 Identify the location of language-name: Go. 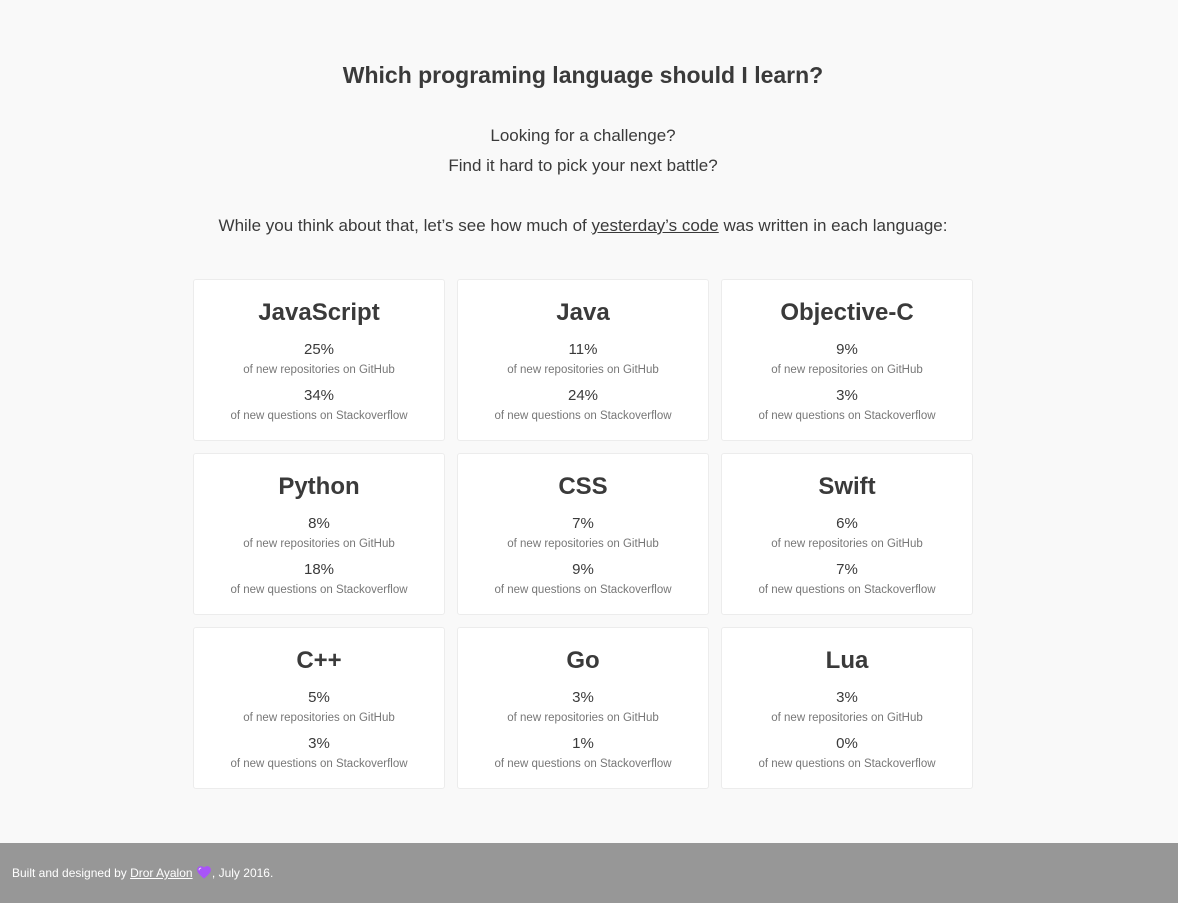
(583, 660).